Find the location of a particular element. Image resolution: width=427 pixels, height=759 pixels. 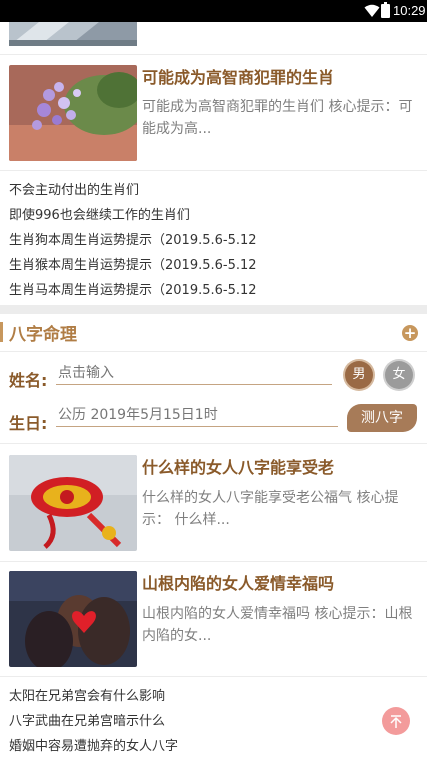

section-separator is located at coordinates (213, 309).